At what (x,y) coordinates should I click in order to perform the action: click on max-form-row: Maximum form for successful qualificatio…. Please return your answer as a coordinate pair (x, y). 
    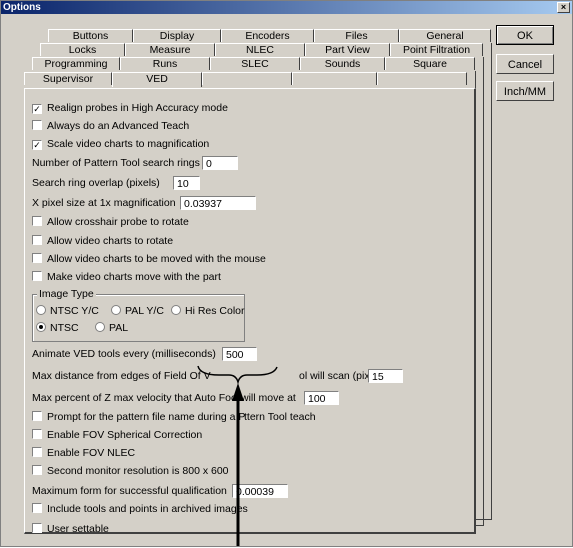
    Looking at the image, I should click on (129, 491).